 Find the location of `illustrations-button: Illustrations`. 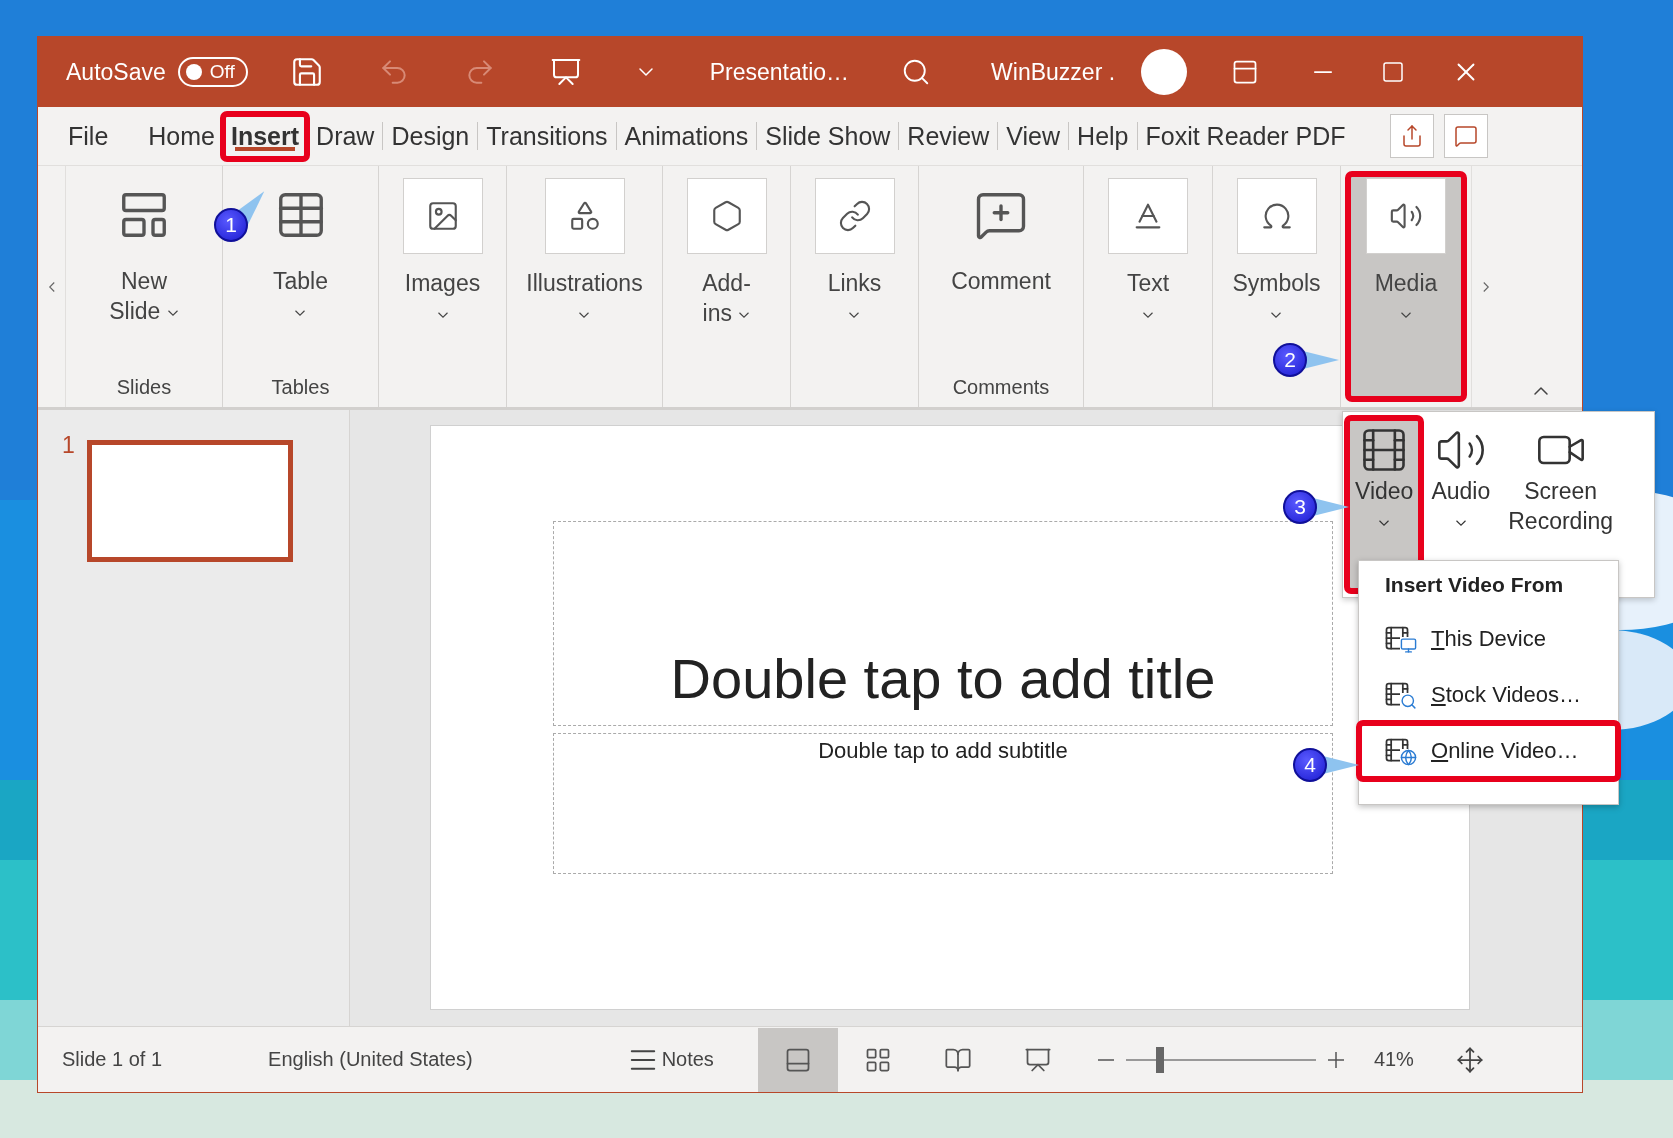

illustrations-button: Illustrations is located at coordinates (584, 286).